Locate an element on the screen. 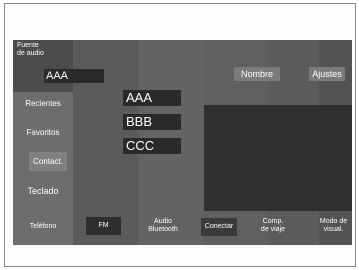 The image size is (359, 270). settings-button: Ajustes is located at coordinates (327, 74).